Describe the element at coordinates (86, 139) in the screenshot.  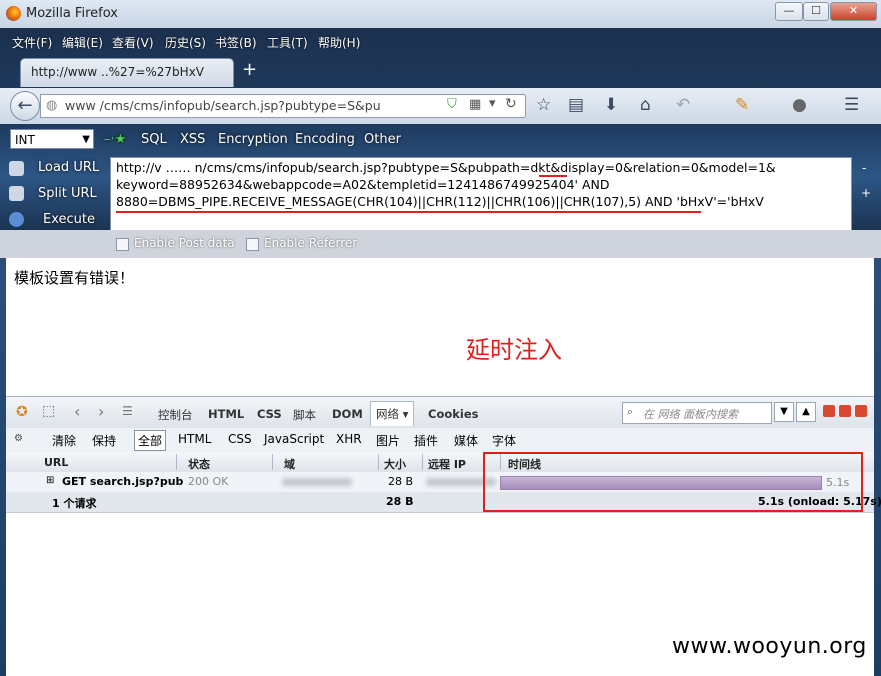
I see `chevron-down-icon: ▼` at that location.